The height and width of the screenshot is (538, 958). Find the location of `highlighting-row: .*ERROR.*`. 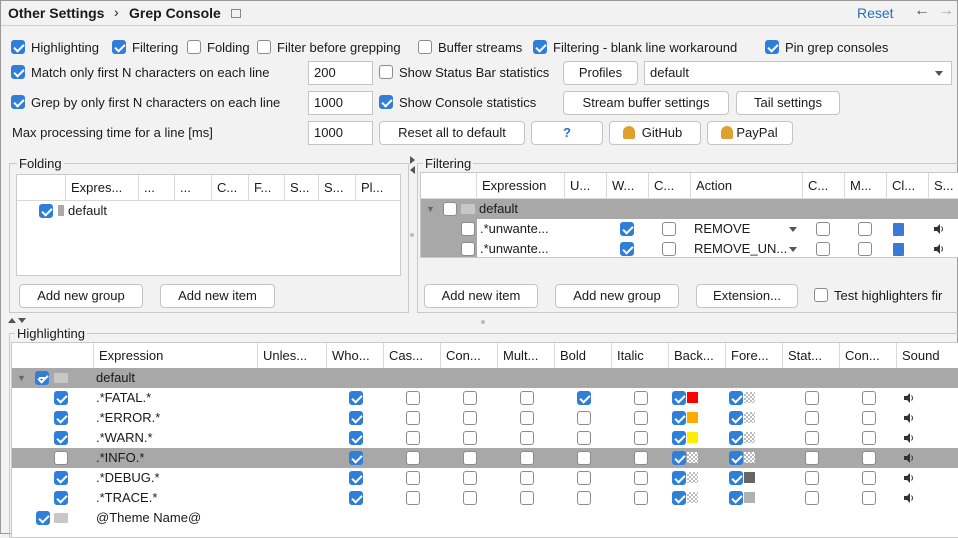

highlighting-row: .*ERROR.* is located at coordinates (485, 418).